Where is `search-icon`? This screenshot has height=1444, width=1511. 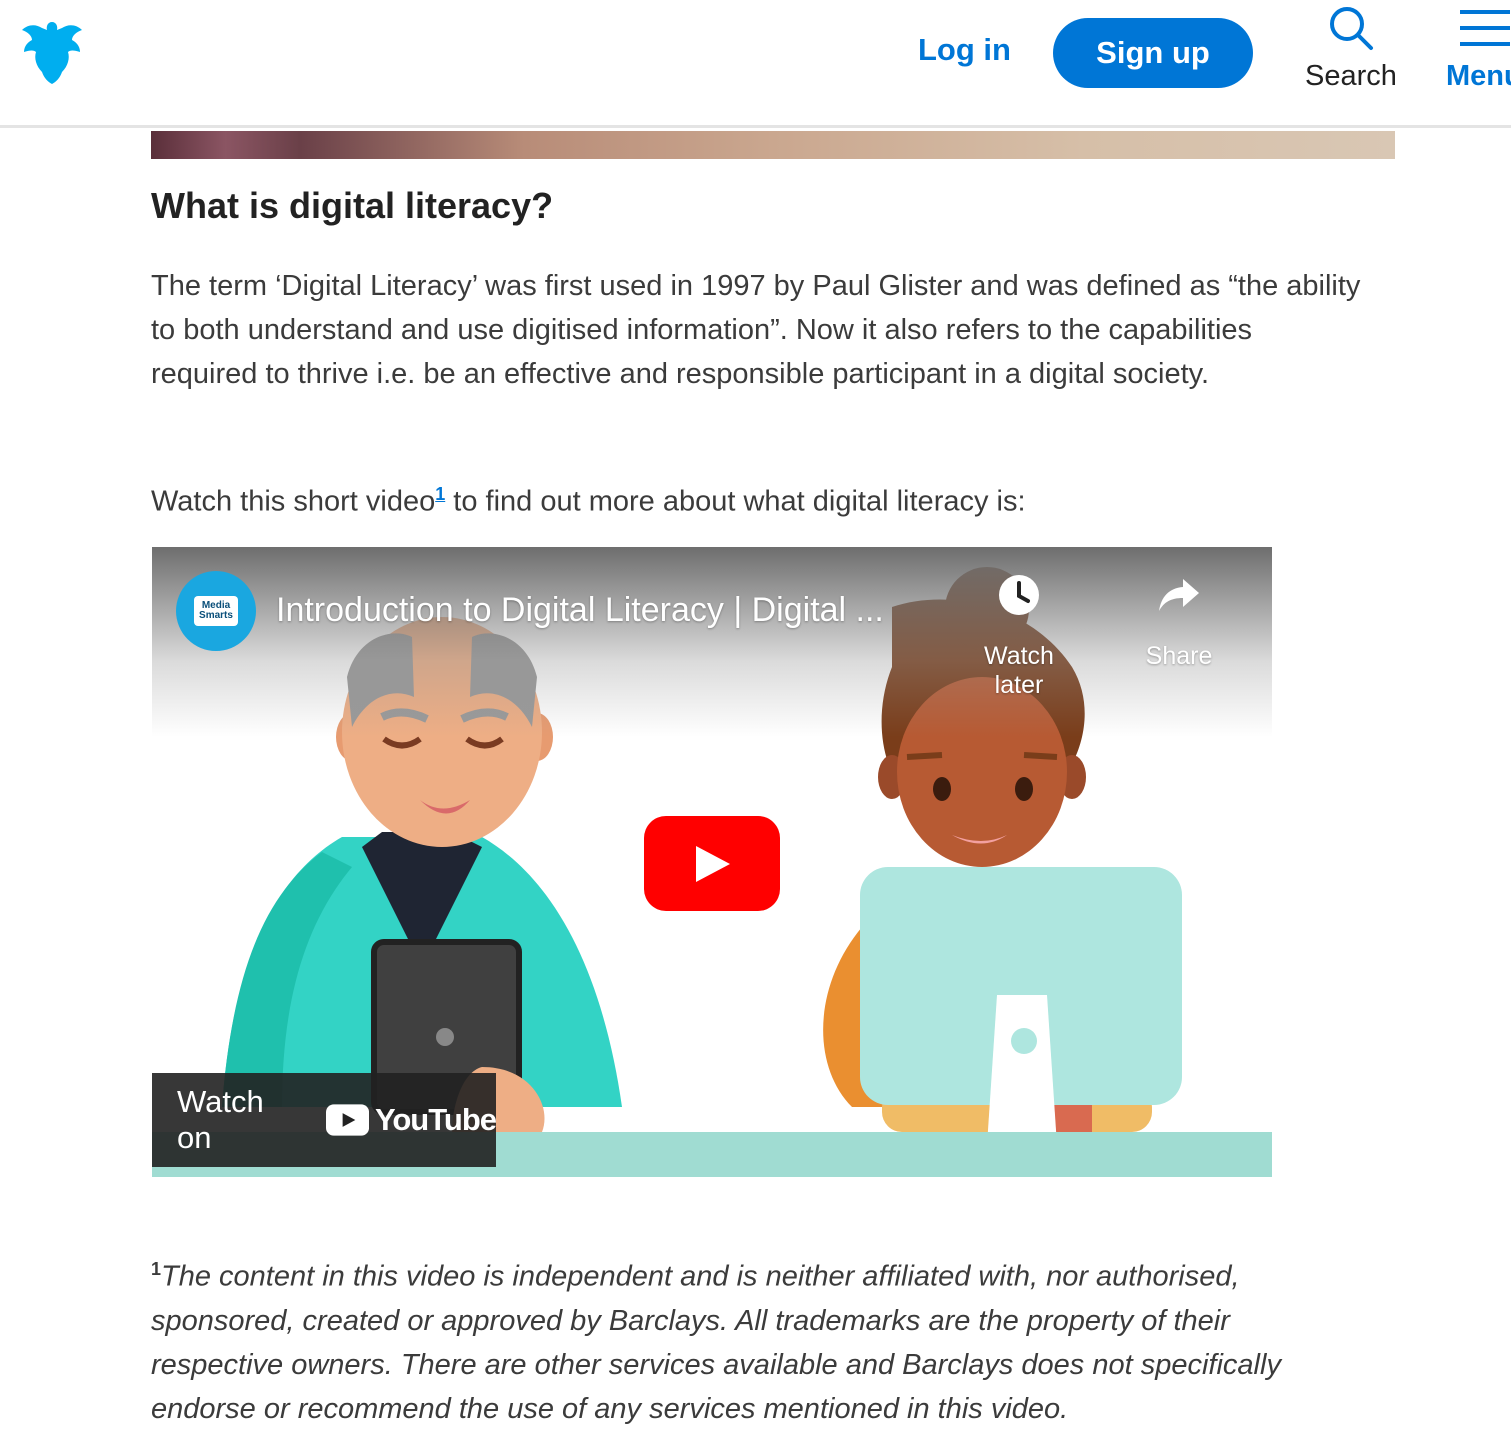 search-icon is located at coordinates (1351, 28).